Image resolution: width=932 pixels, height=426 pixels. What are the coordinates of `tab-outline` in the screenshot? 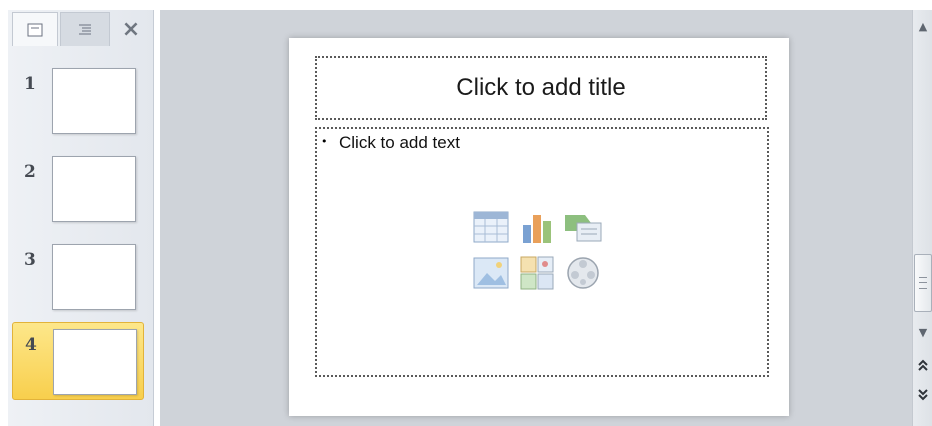 It's located at (85, 29).